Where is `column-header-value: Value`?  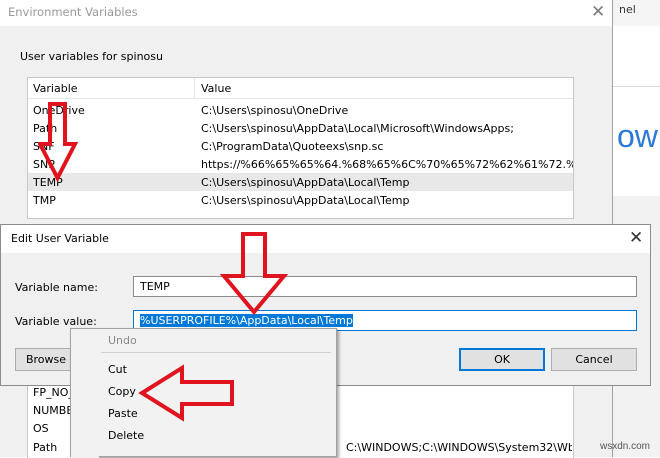
column-header-value: Value is located at coordinates (216, 88).